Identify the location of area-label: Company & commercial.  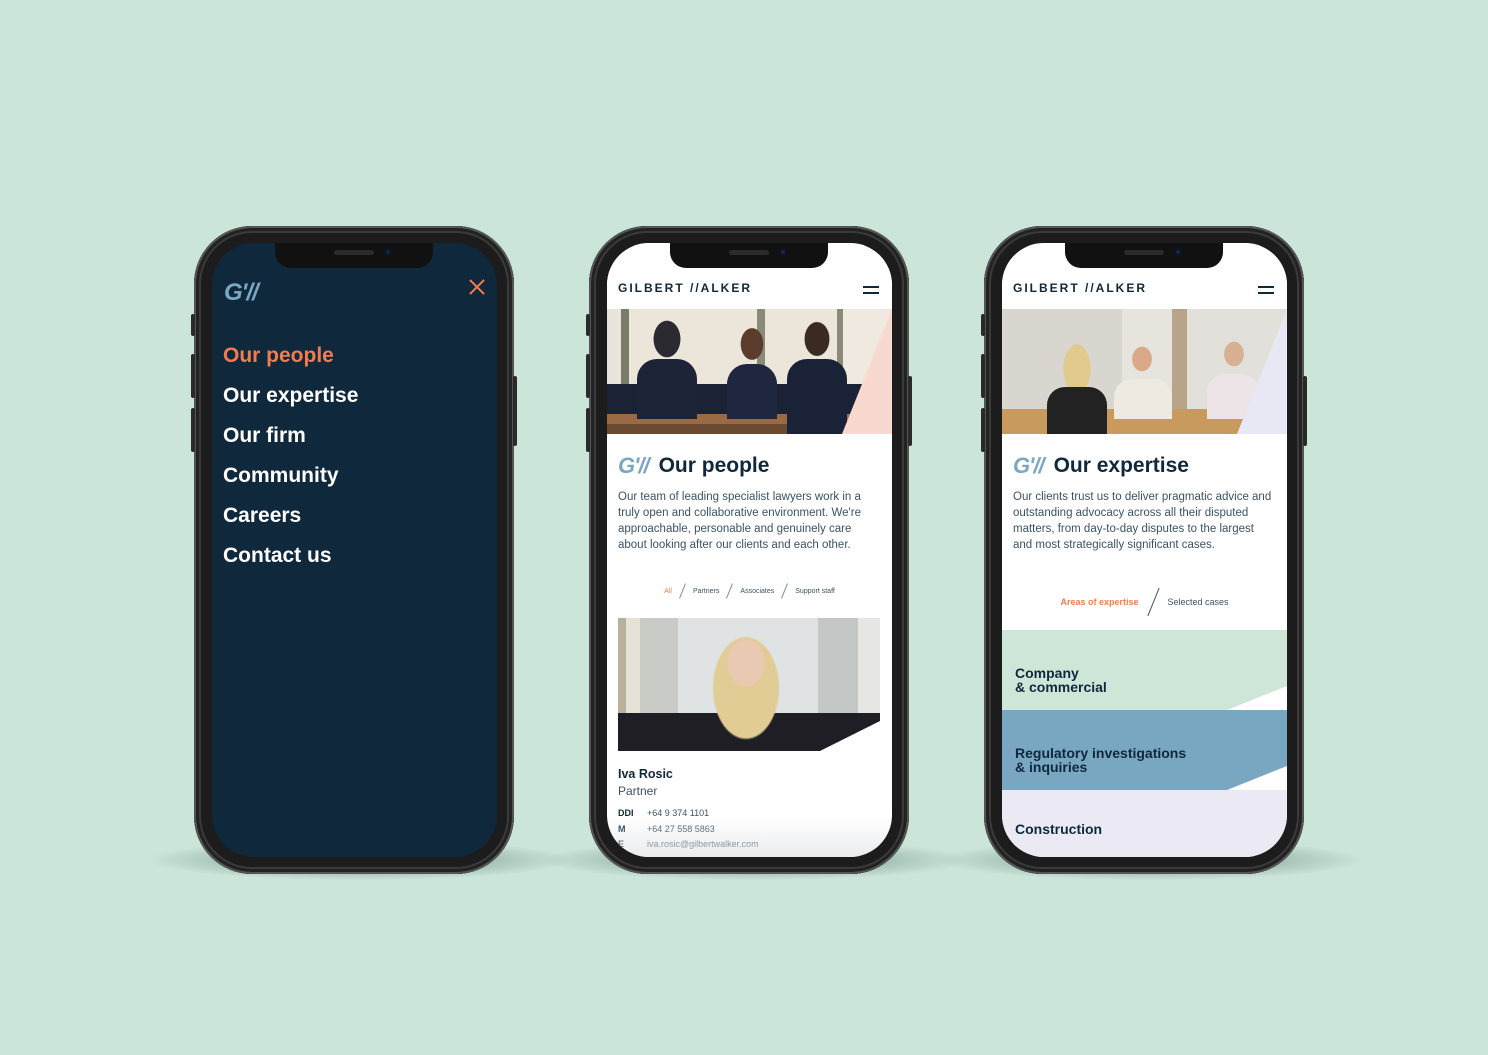
(1061, 680).